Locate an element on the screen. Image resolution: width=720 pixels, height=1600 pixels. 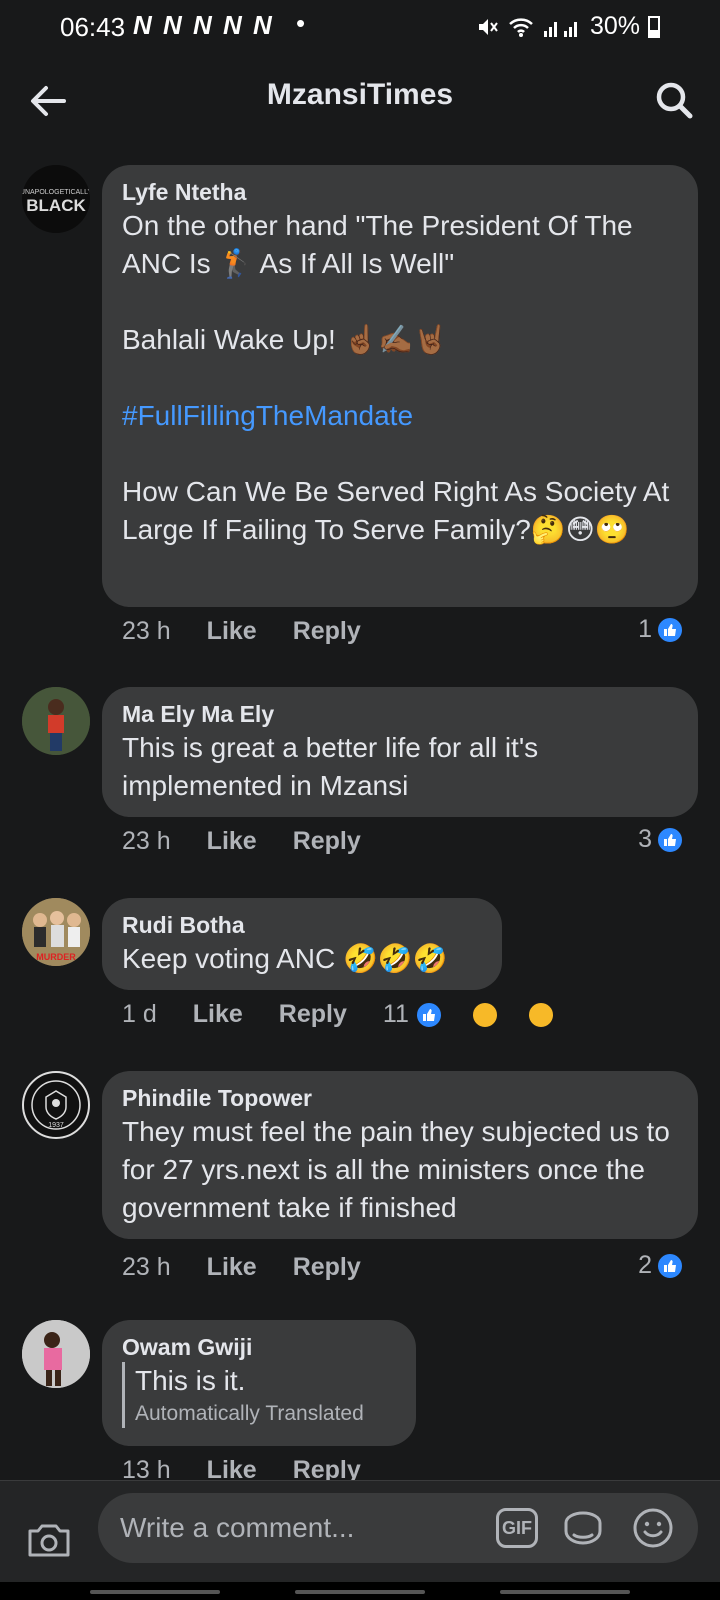
comment-text: Bahlali Wake Up! ☝🏾✍🏾🤘🏾 is located at coordinates (285, 339).